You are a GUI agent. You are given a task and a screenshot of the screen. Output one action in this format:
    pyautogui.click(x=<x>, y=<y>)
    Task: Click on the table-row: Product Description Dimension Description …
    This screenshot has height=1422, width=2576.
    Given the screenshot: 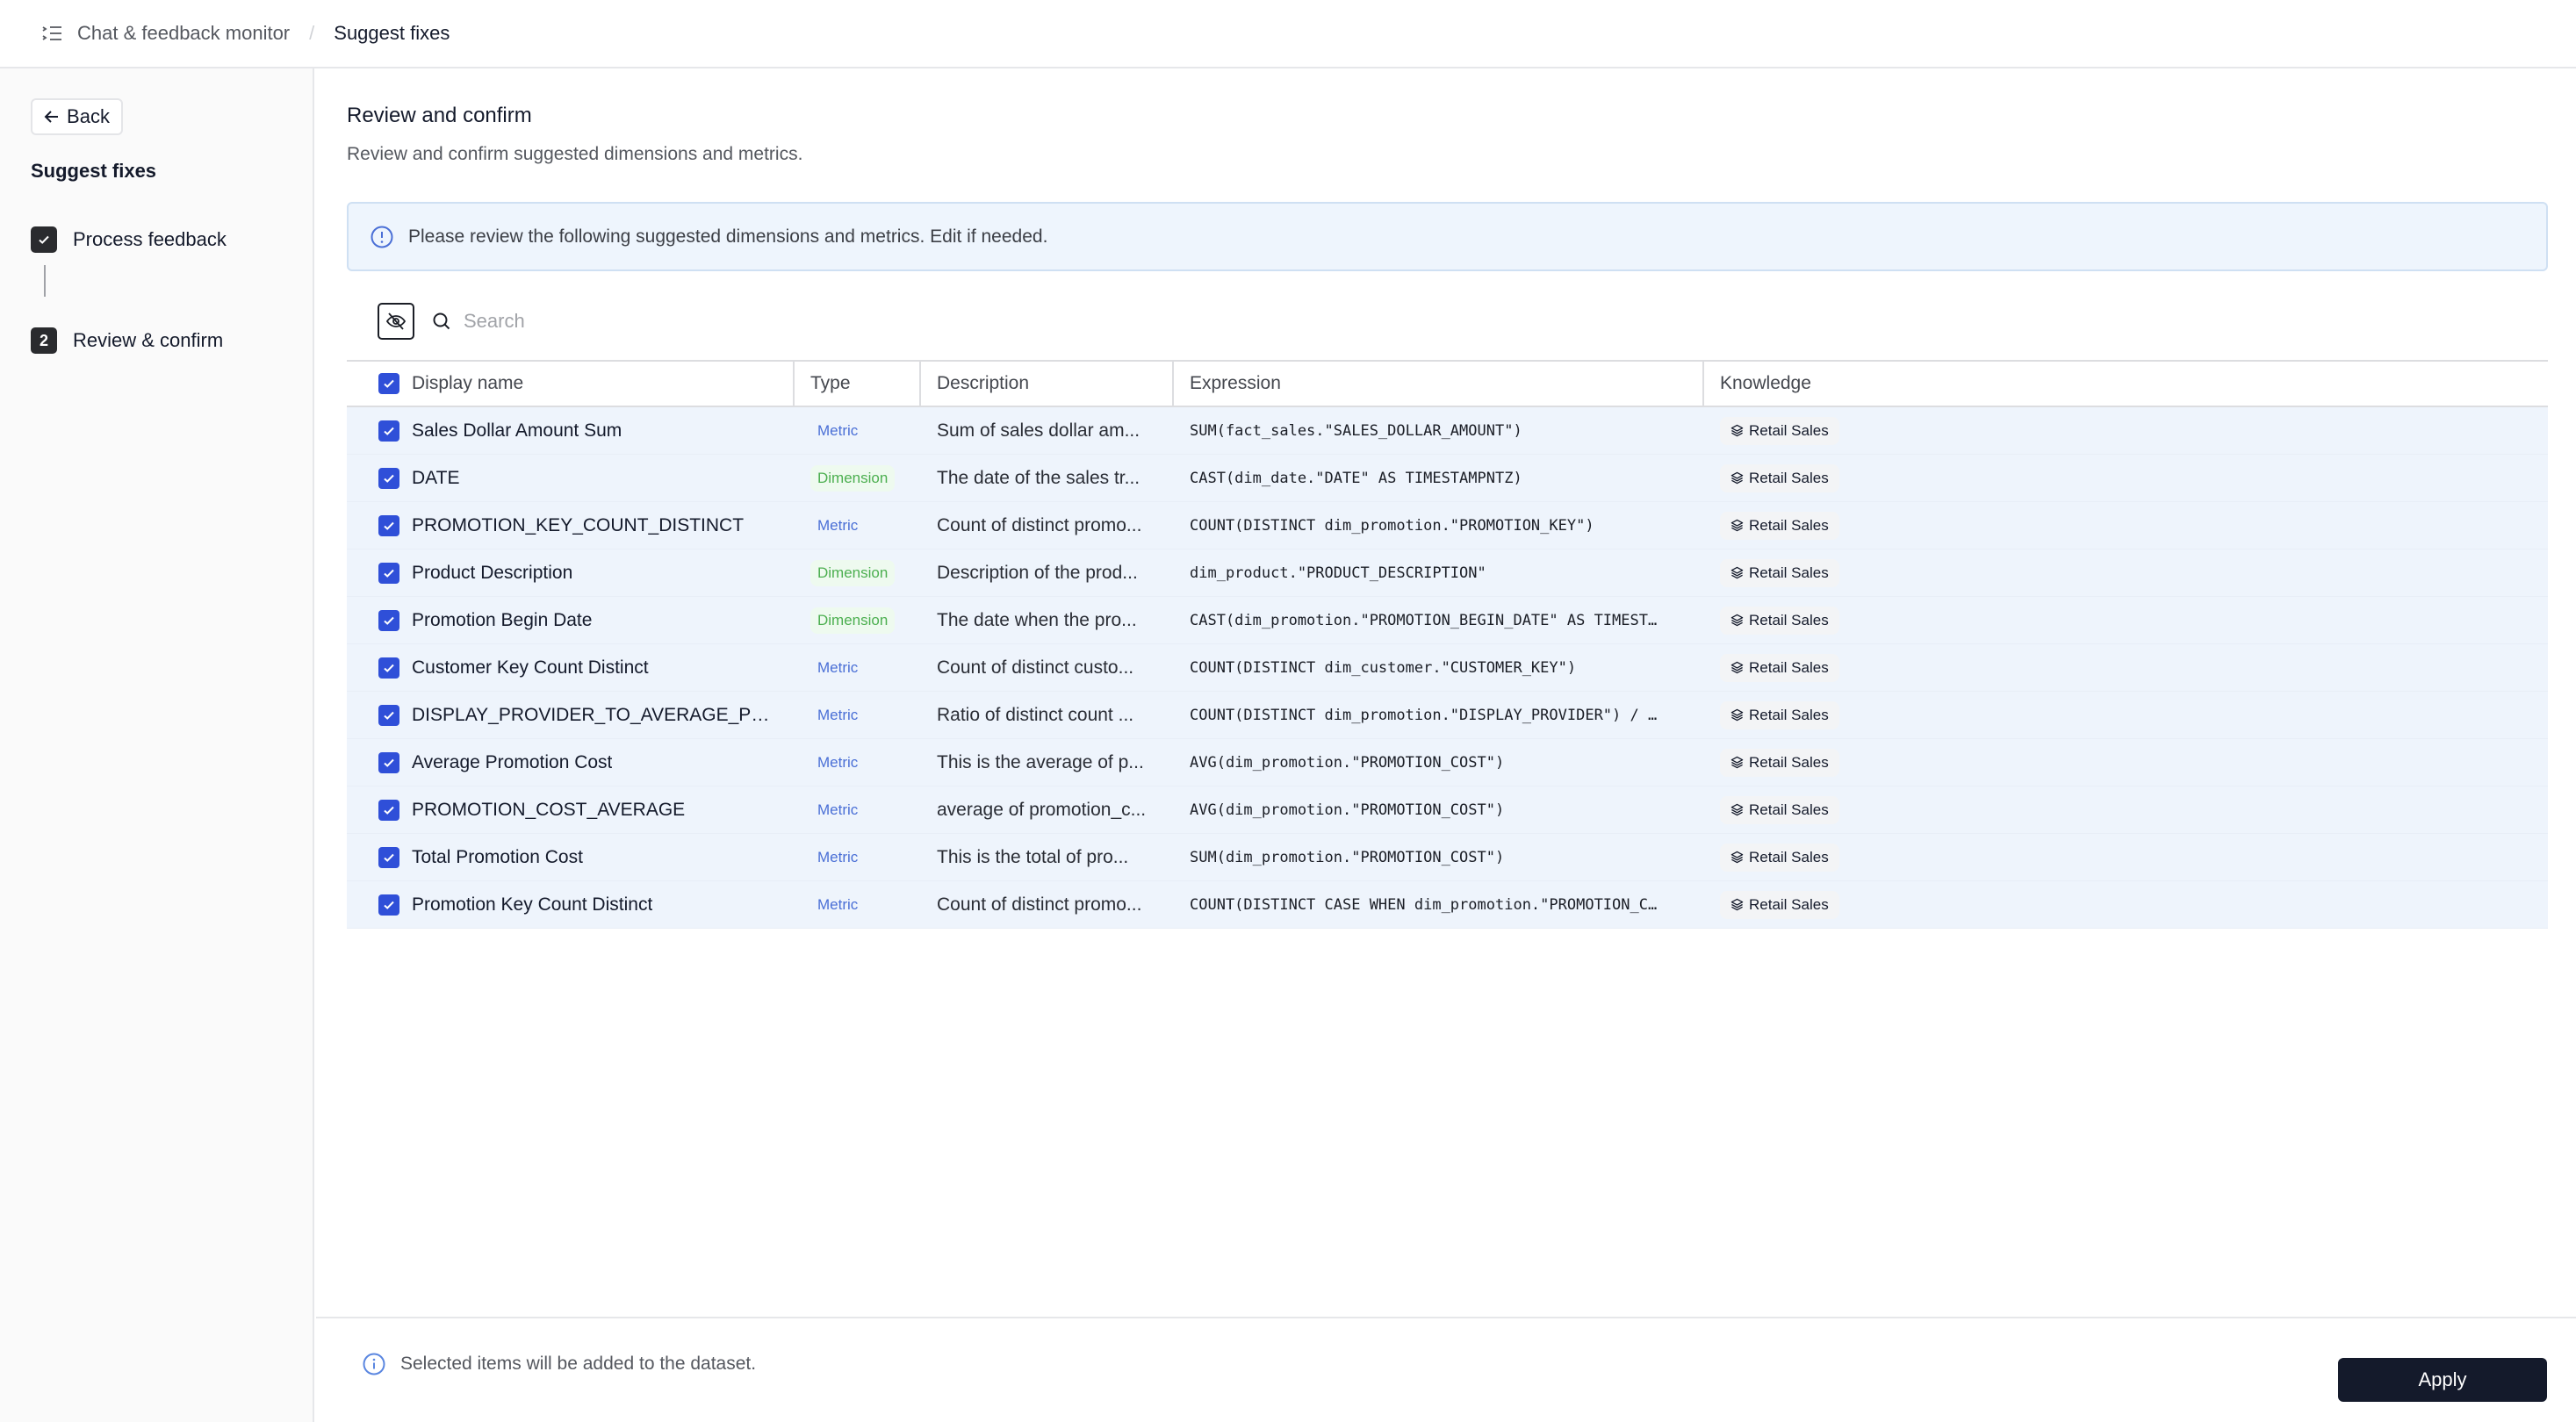 What is the action you would take?
    pyautogui.click(x=1447, y=573)
    